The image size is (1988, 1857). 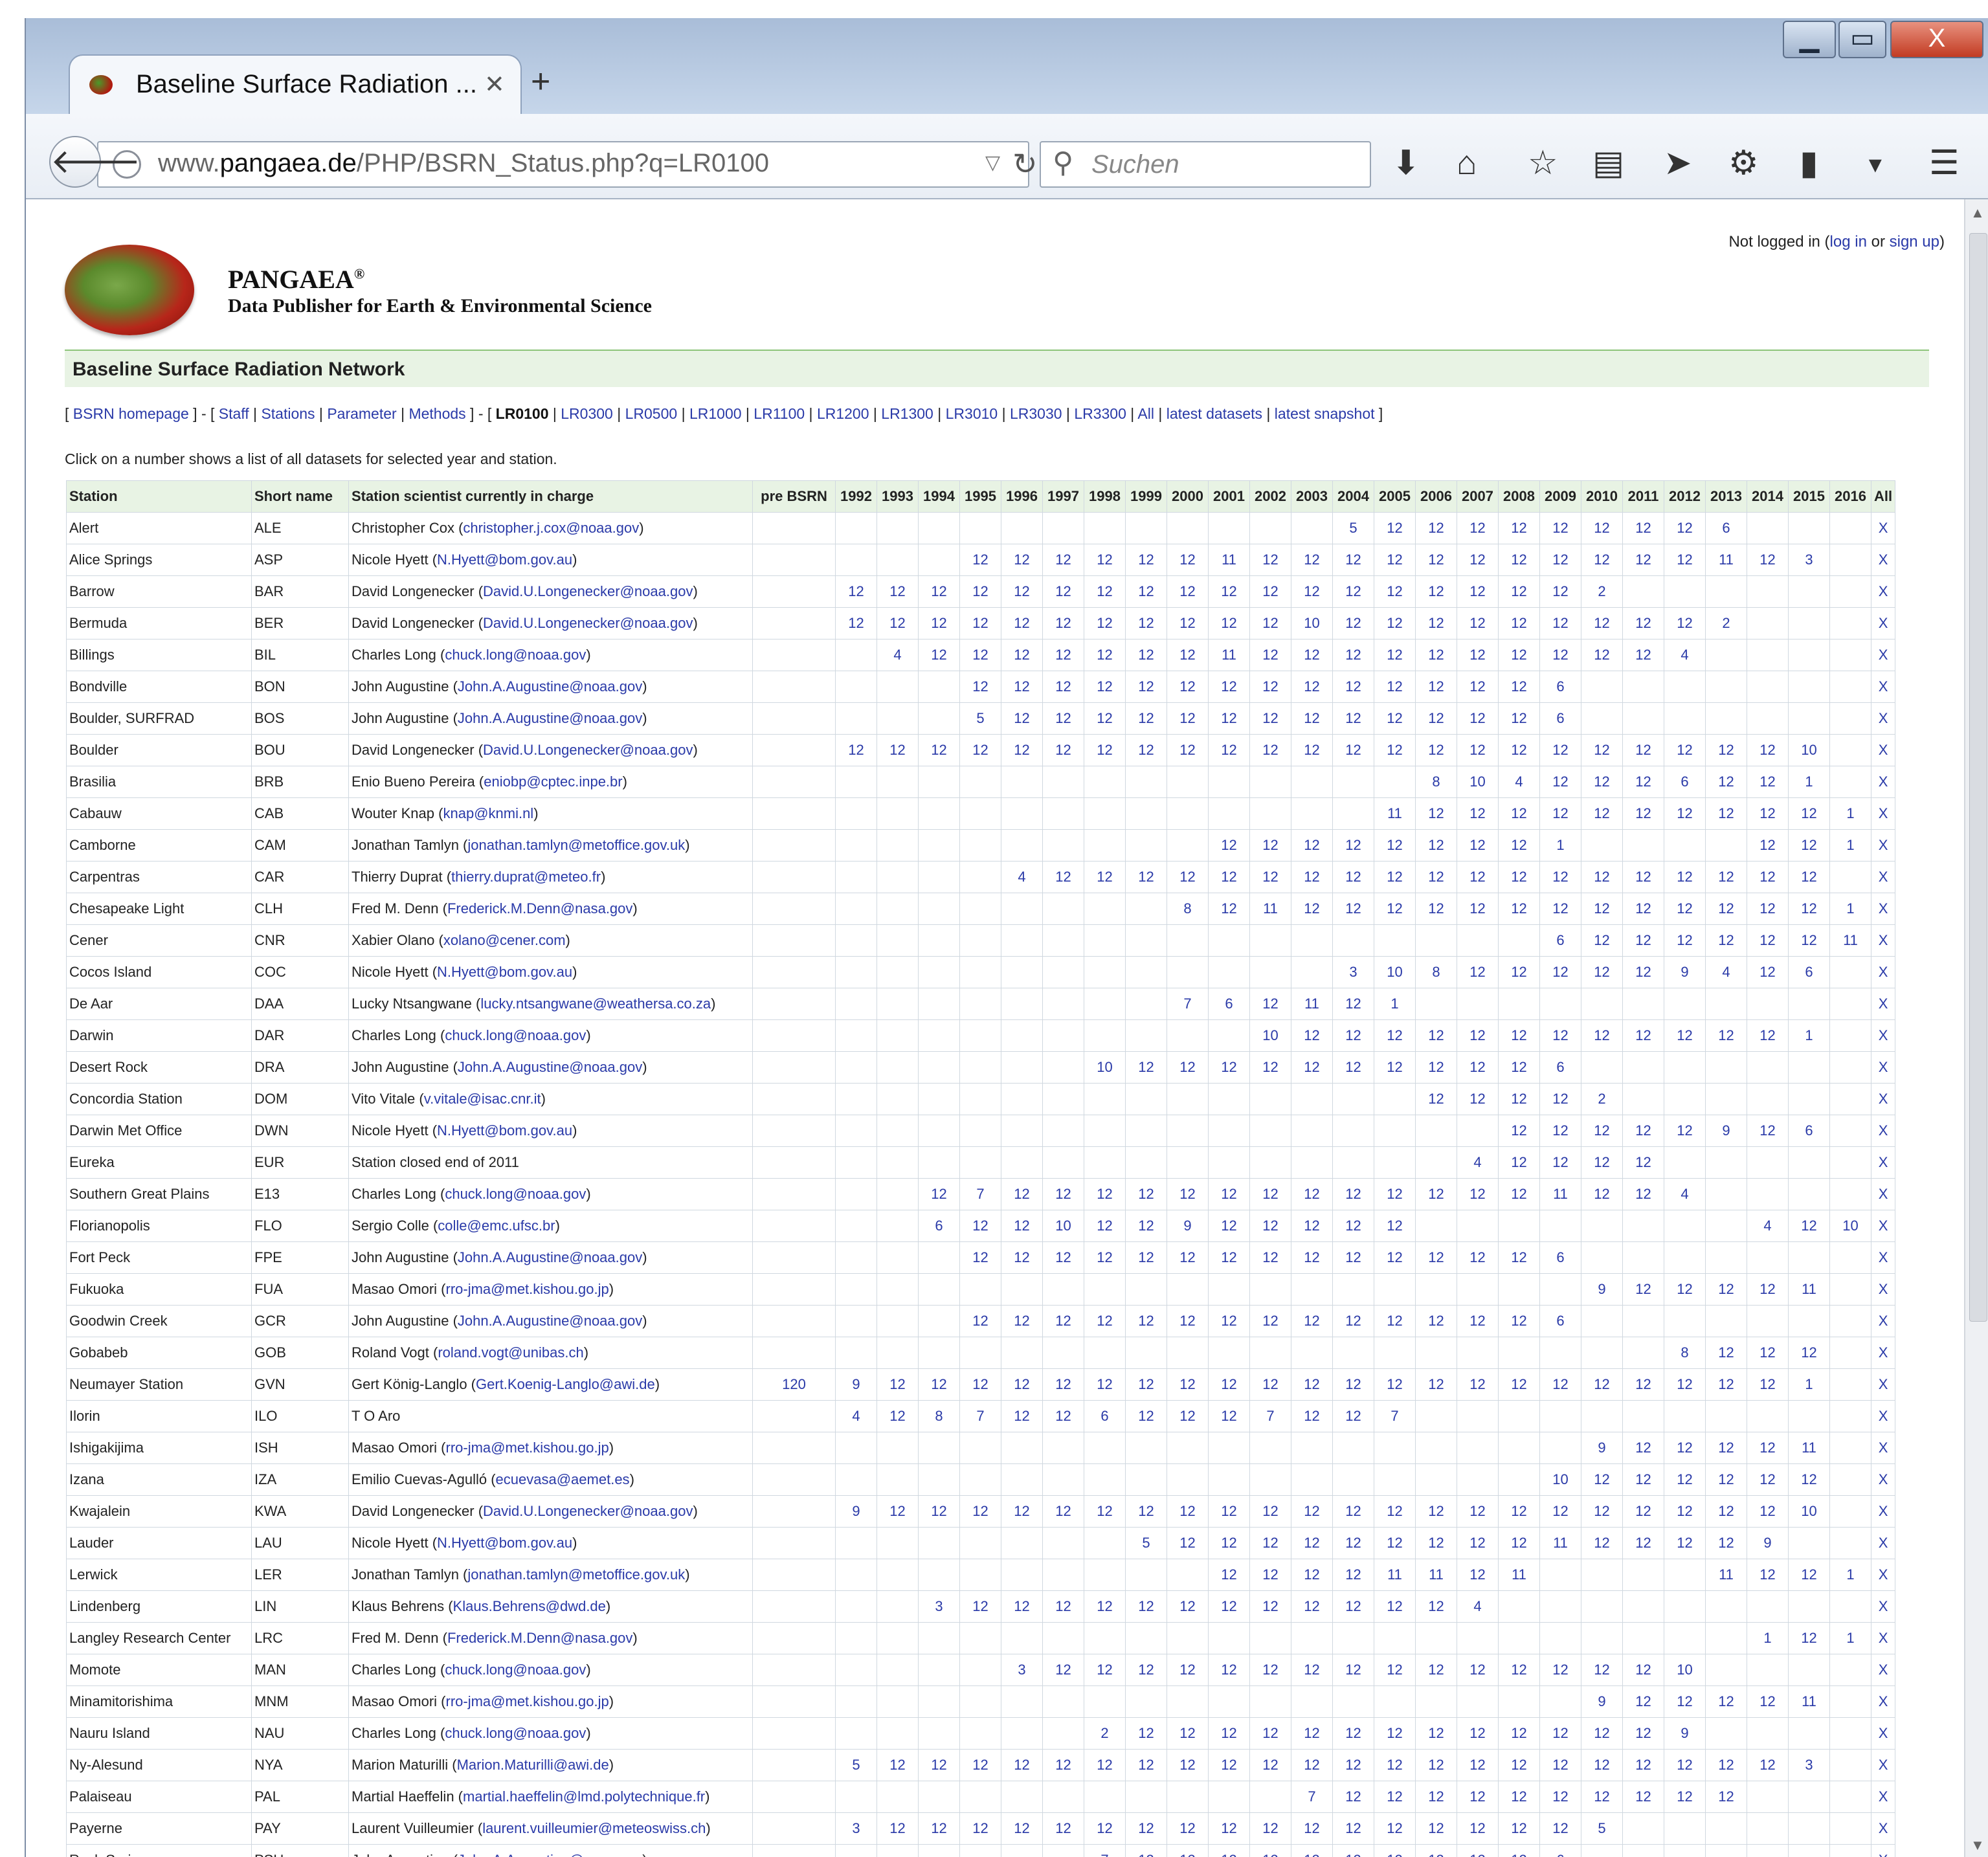 I want to click on year-count-2013: 2, so click(x=1726, y=623).